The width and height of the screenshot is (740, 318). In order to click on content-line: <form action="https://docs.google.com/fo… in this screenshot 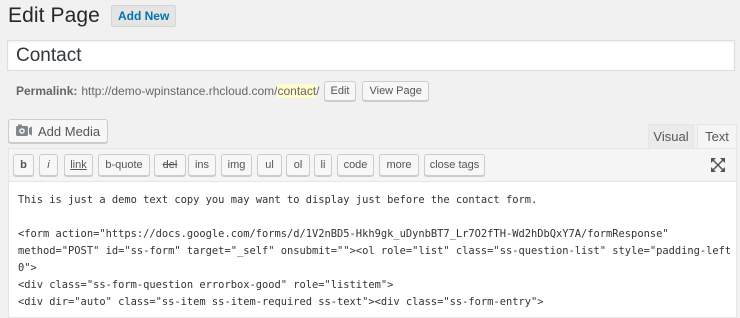, I will do `click(343, 234)`.